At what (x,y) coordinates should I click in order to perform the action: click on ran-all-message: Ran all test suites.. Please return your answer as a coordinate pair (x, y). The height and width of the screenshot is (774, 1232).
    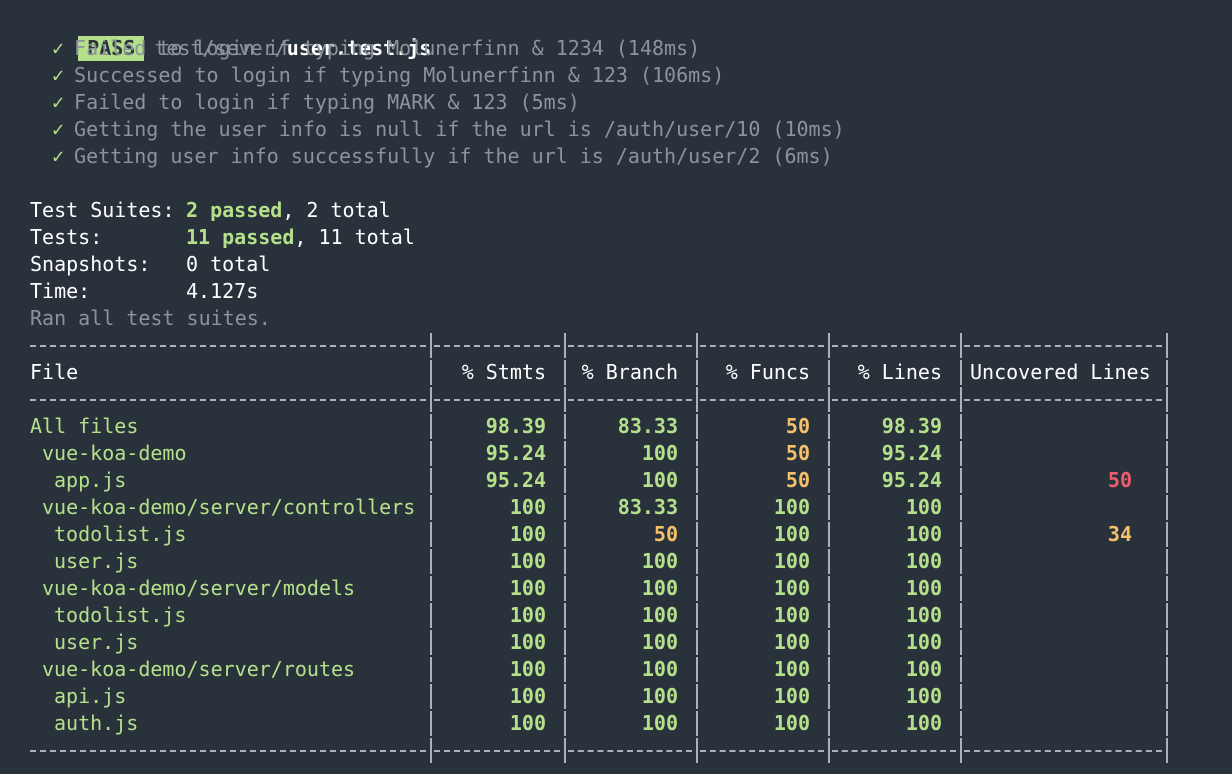
    Looking at the image, I should click on (150, 318).